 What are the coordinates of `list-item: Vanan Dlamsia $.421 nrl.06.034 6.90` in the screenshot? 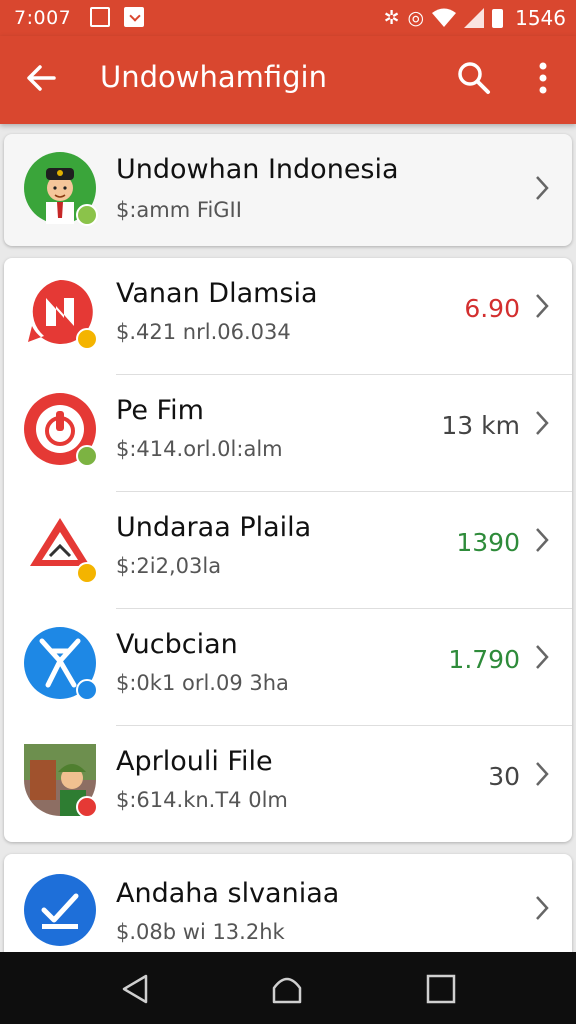 It's located at (288, 316).